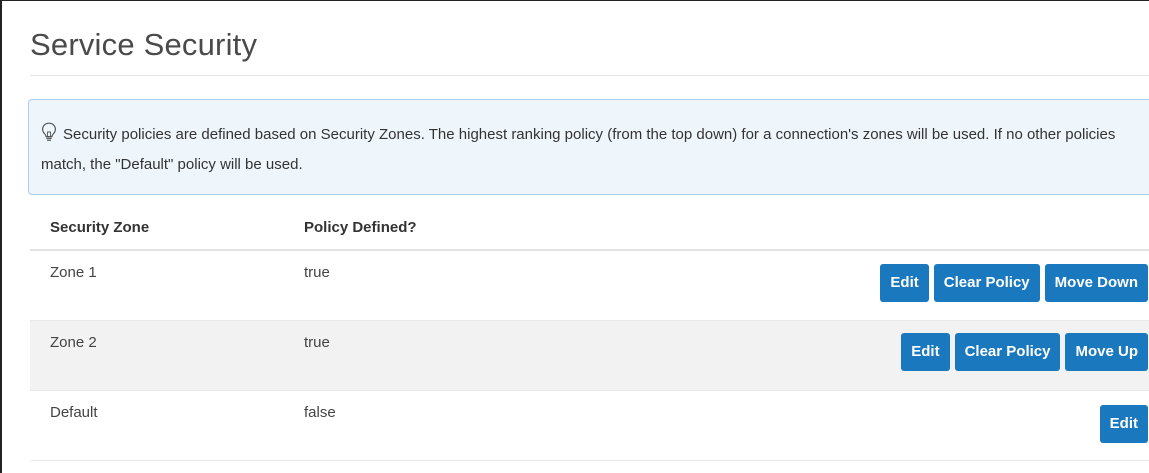 This screenshot has width=1149, height=473. What do you see at coordinates (100, 227) in the screenshot?
I see `column-header-security-zone: Security Zone` at bounding box center [100, 227].